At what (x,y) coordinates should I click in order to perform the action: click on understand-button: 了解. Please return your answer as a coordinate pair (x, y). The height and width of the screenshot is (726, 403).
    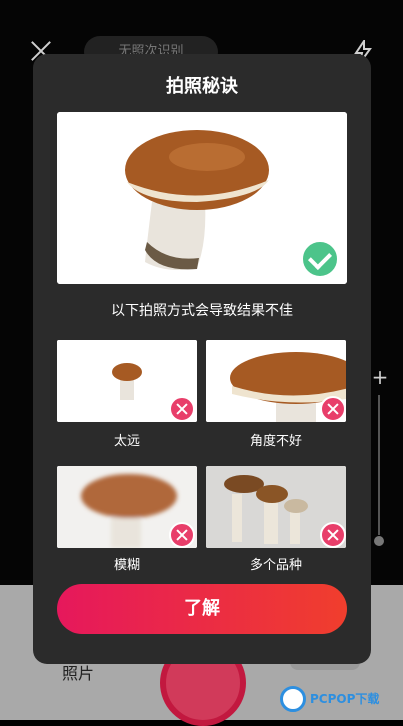
    Looking at the image, I should click on (202, 609).